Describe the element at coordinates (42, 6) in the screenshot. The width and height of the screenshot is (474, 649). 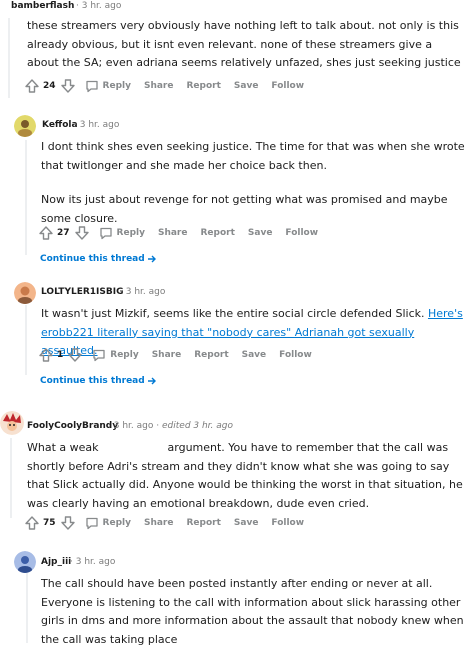
I see `comment-author: bamberflash` at that location.